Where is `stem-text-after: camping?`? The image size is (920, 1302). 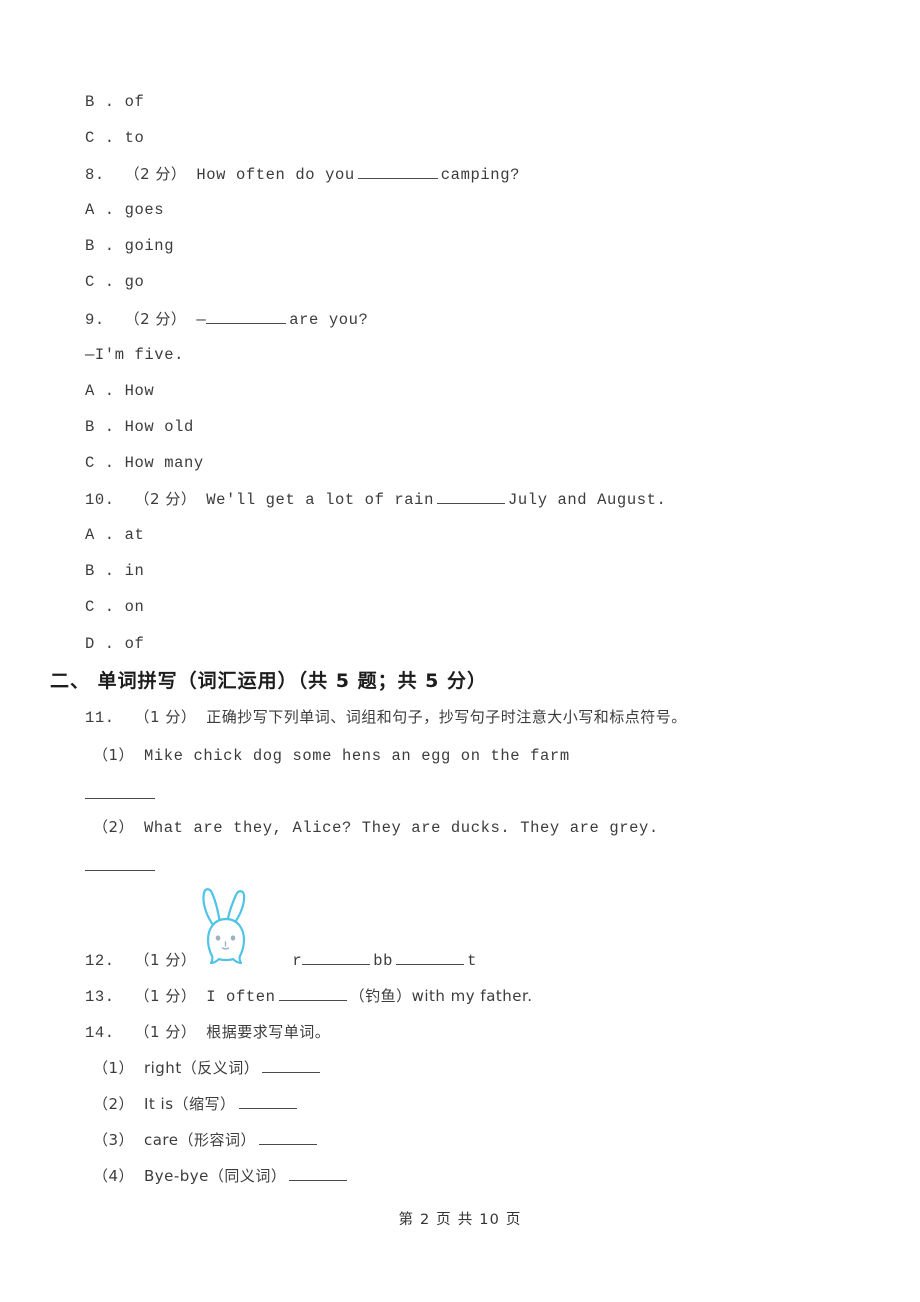
stem-text-after: camping? is located at coordinates (480, 175).